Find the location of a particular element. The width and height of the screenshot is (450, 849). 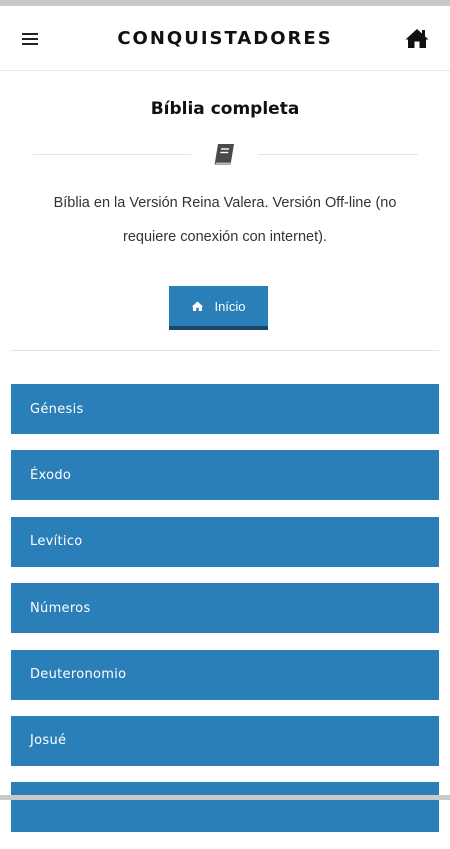

app-header: CONQUISTADORES is located at coordinates (225, 38).